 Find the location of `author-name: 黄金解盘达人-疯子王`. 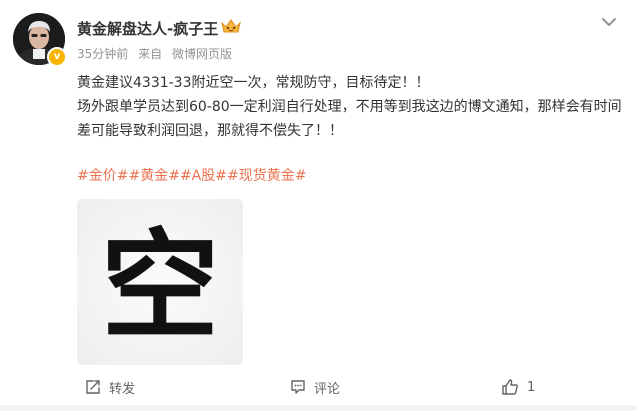

author-name: 黄金解盘达人-疯子王 is located at coordinates (147, 28).